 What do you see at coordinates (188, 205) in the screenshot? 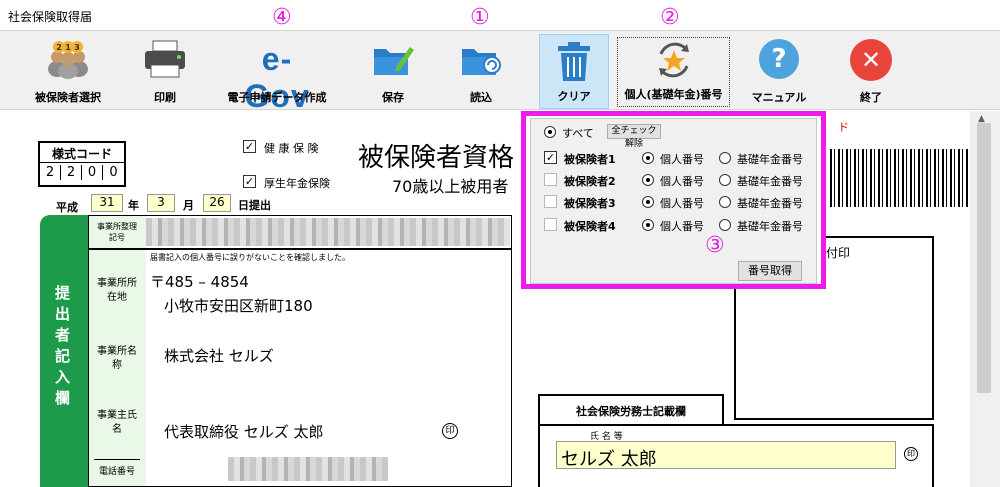
I see `month-unit: 月` at bounding box center [188, 205].